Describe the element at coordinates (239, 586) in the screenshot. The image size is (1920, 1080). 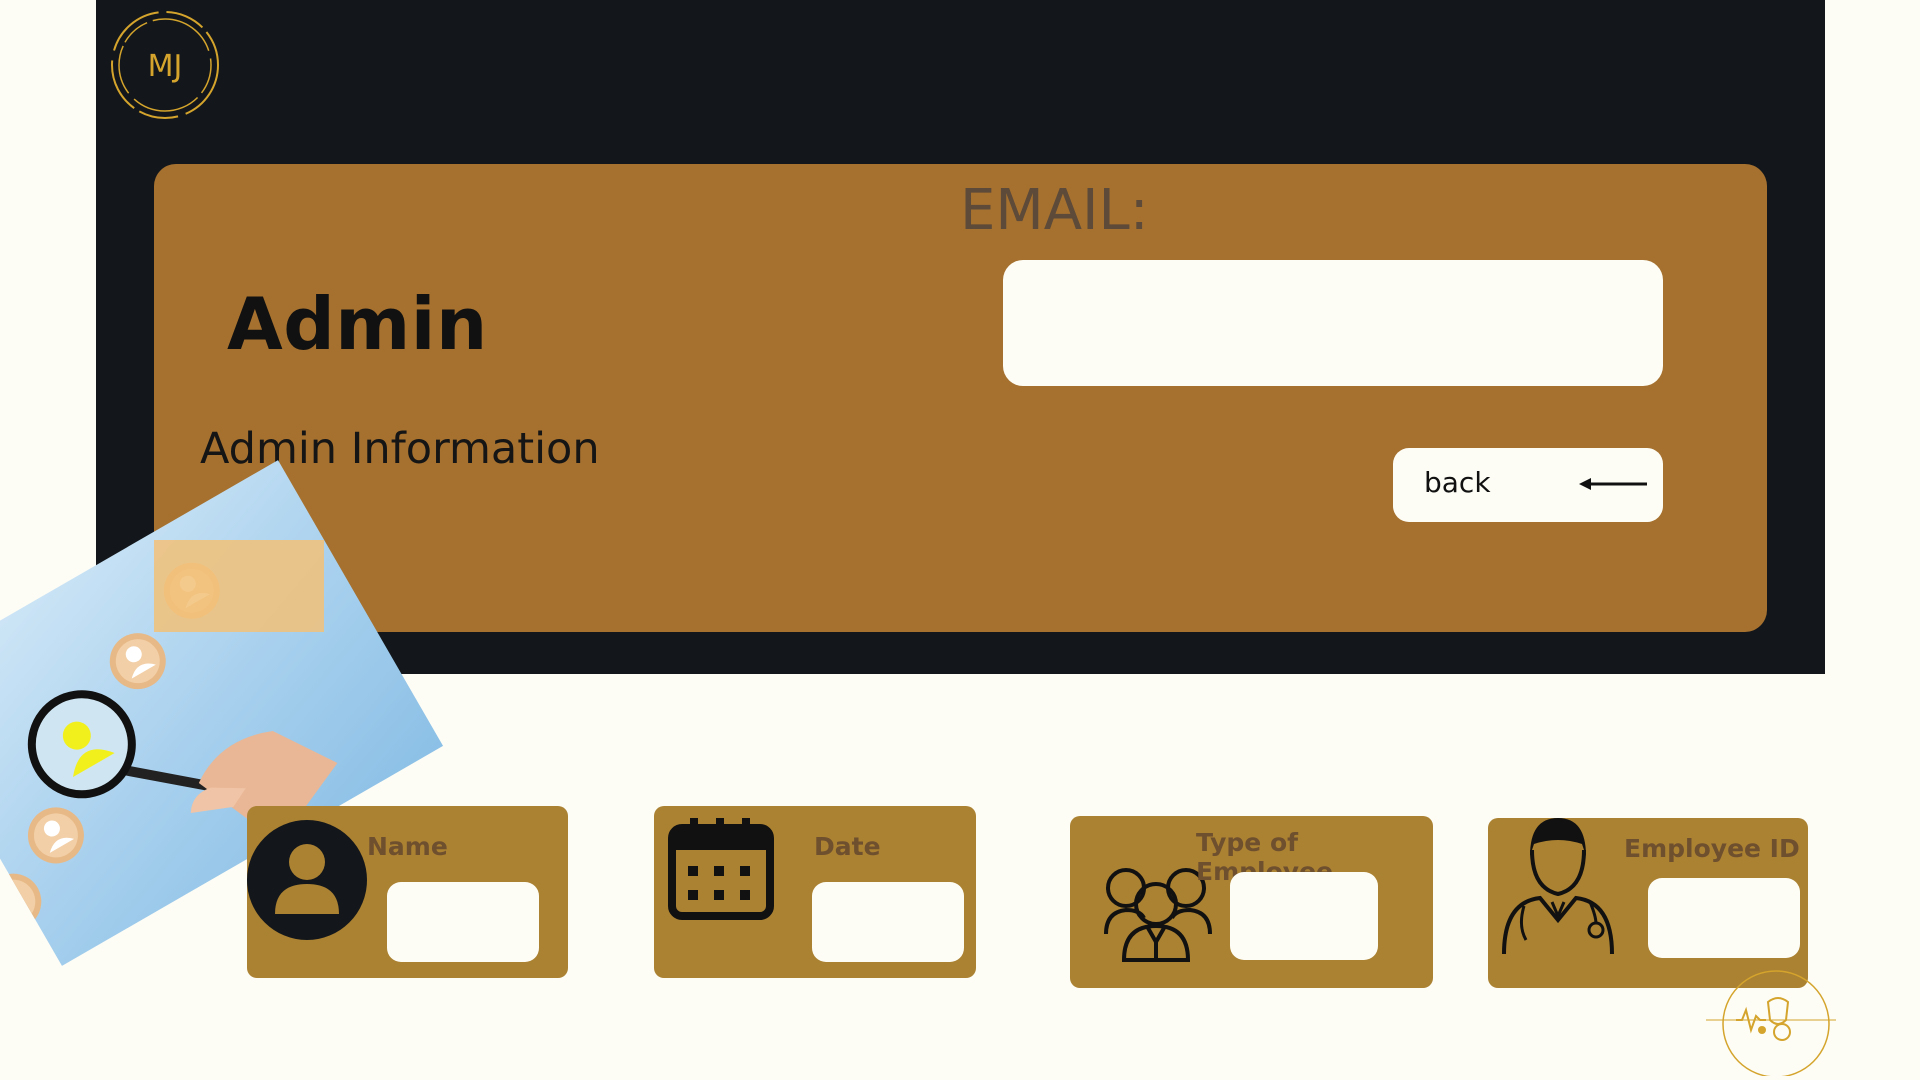
I see `photo-overlay` at that location.